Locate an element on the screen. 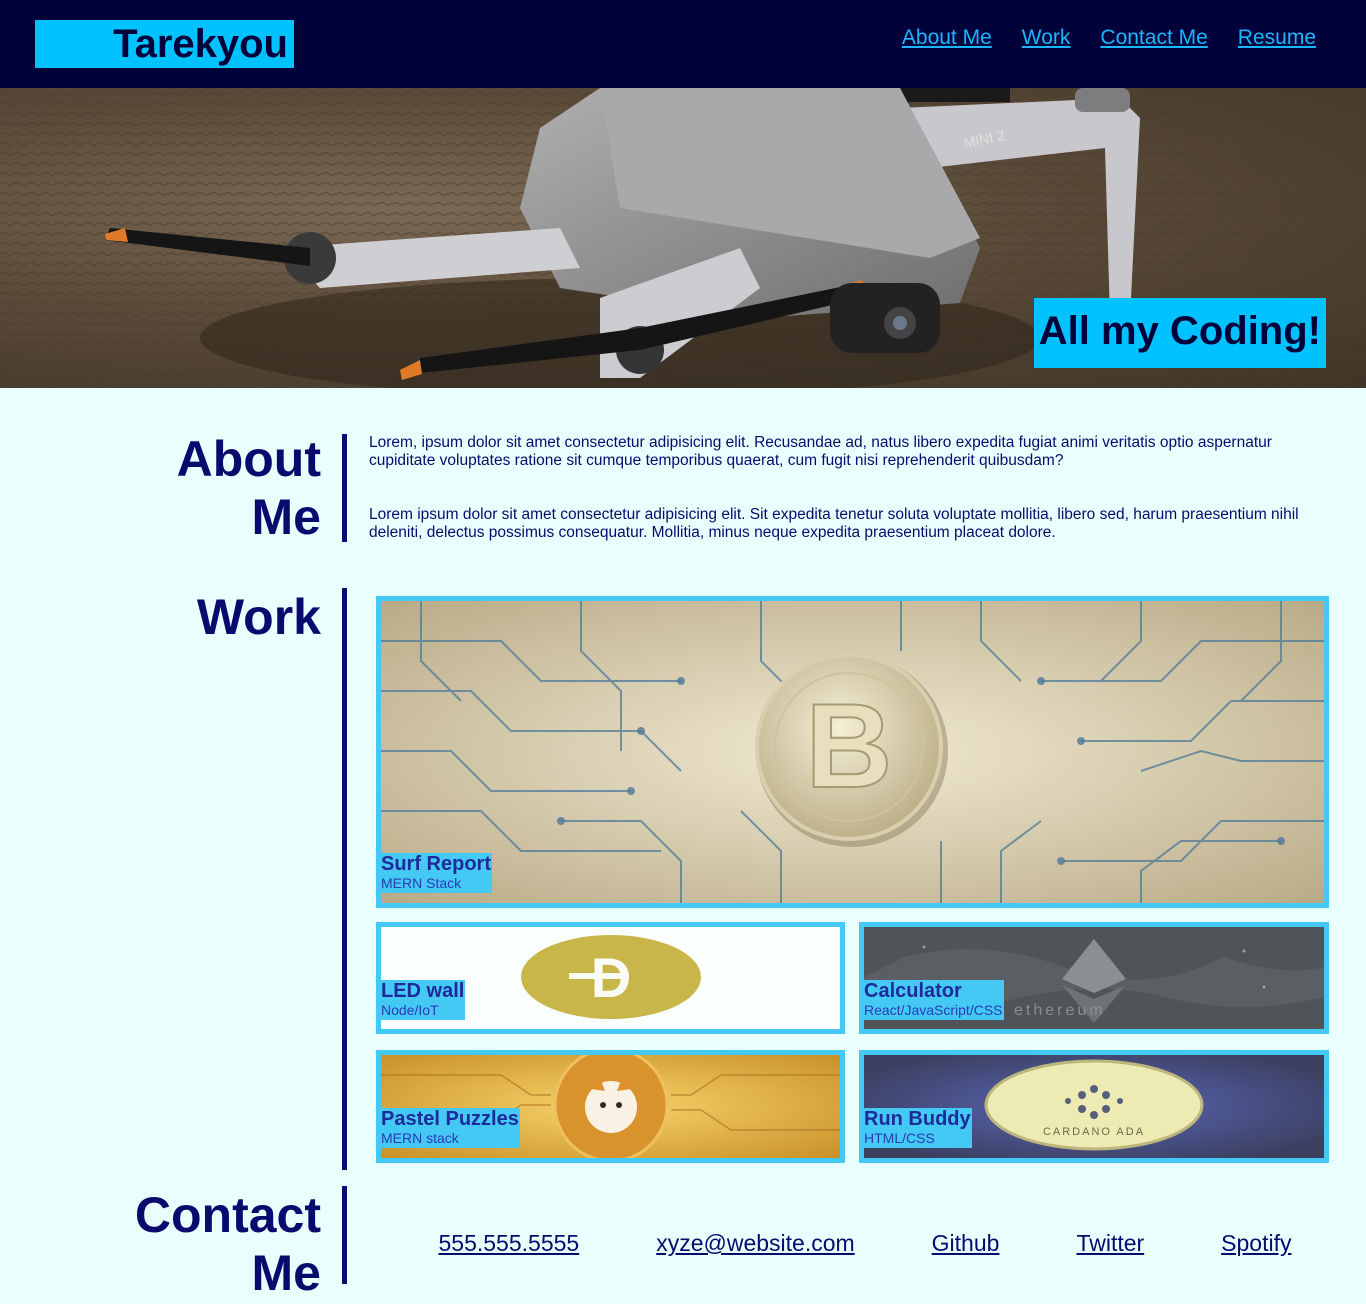 The width and height of the screenshot is (1366, 1304). project-stack: MERN Stack is located at coordinates (421, 883).